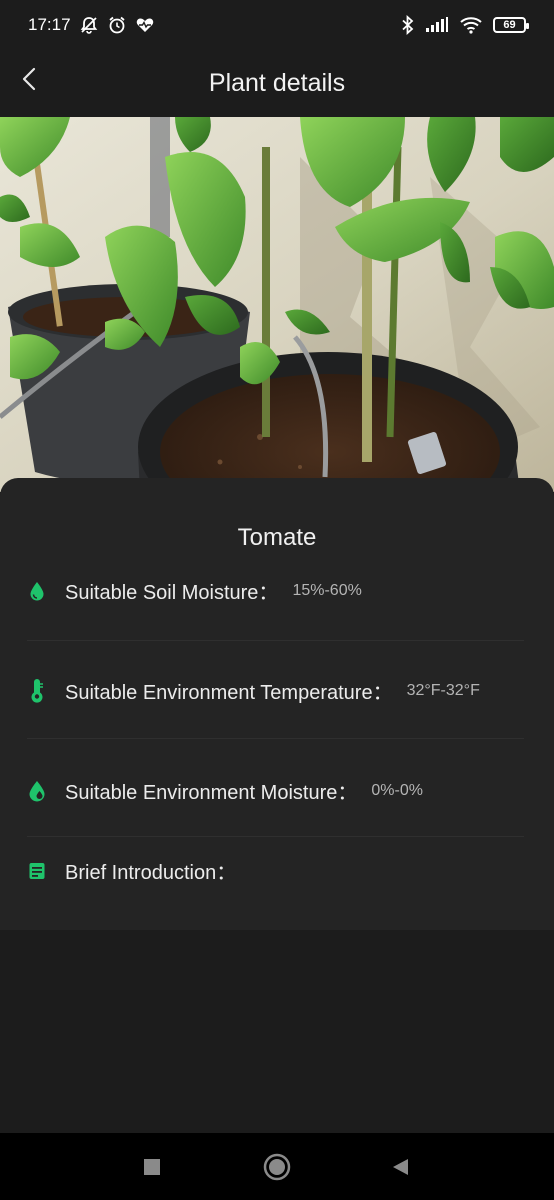  What do you see at coordinates (172, 593) in the screenshot?
I see `soil-moisture-label: Suitable Soil Moisture：` at bounding box center [172, 593].